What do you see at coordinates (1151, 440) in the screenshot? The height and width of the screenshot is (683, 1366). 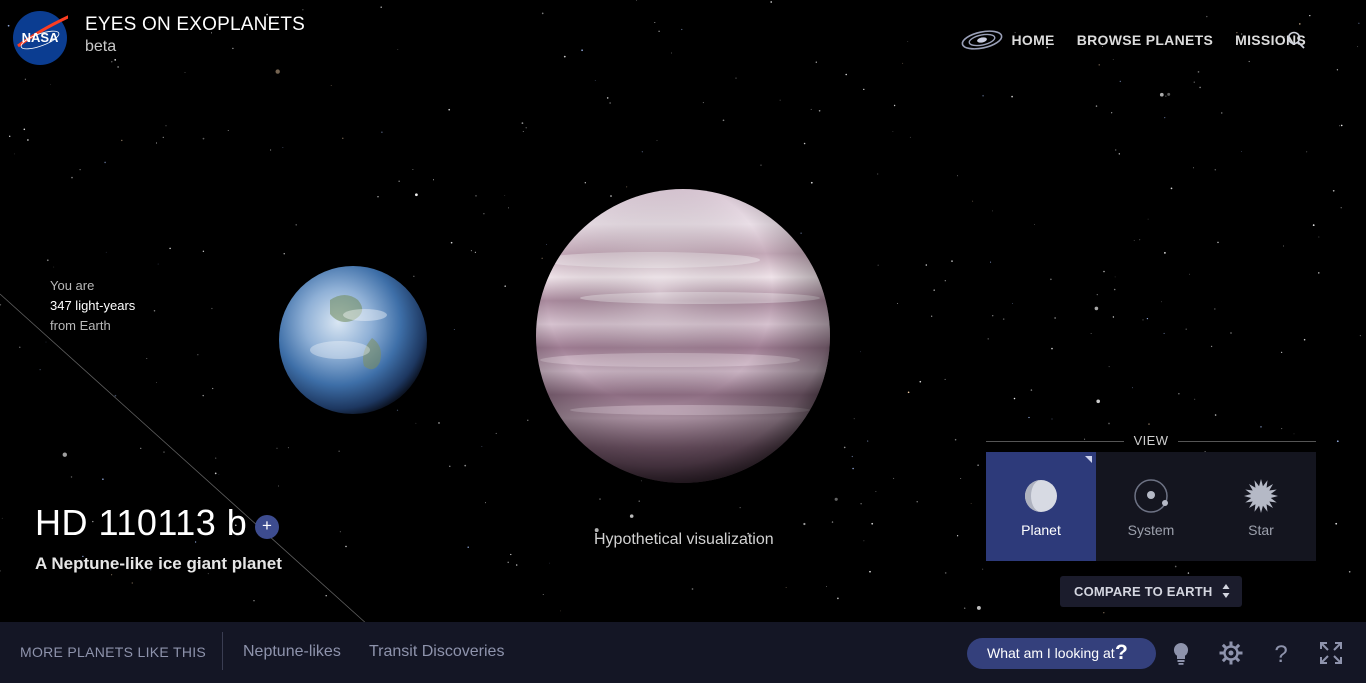 I see `view-label-text: VIEW` at bounding box center [1151, 440].